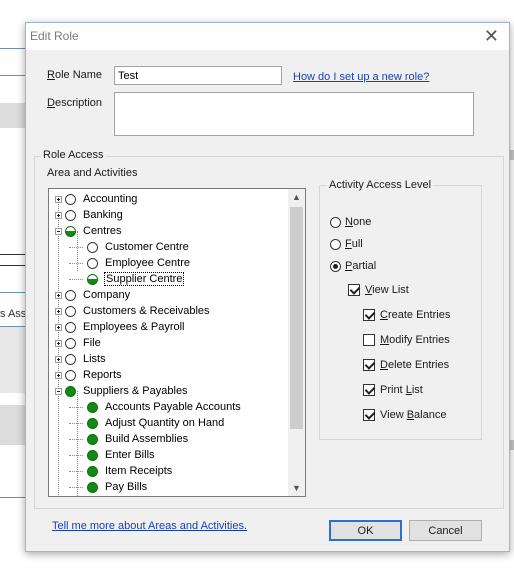 Image resolution: width=514 pixels, height=569 pixels. I want to click on tree-item-label: Lists, so click(94, 359).